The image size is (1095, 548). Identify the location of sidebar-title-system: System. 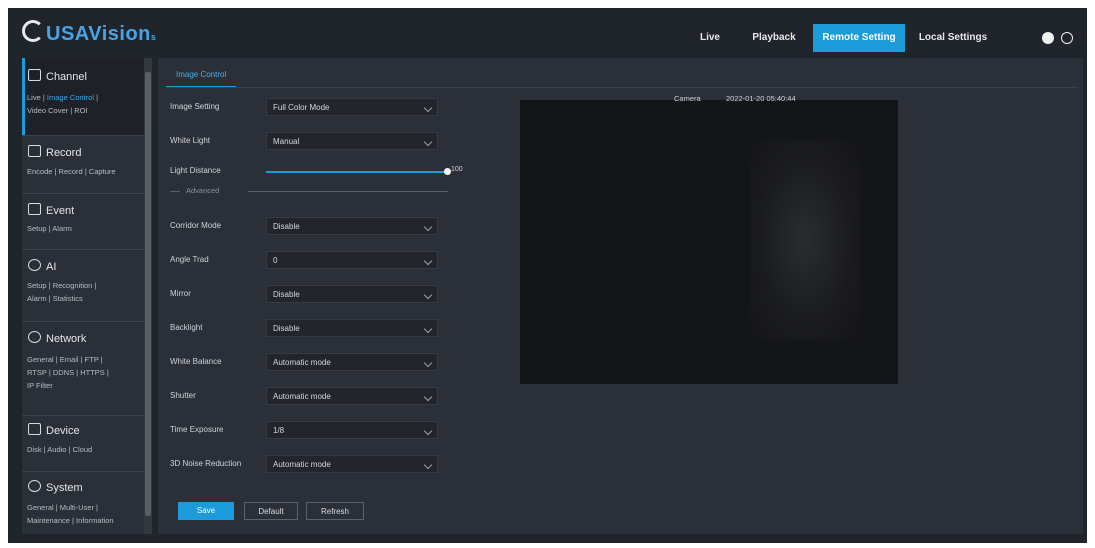
(55, 487).